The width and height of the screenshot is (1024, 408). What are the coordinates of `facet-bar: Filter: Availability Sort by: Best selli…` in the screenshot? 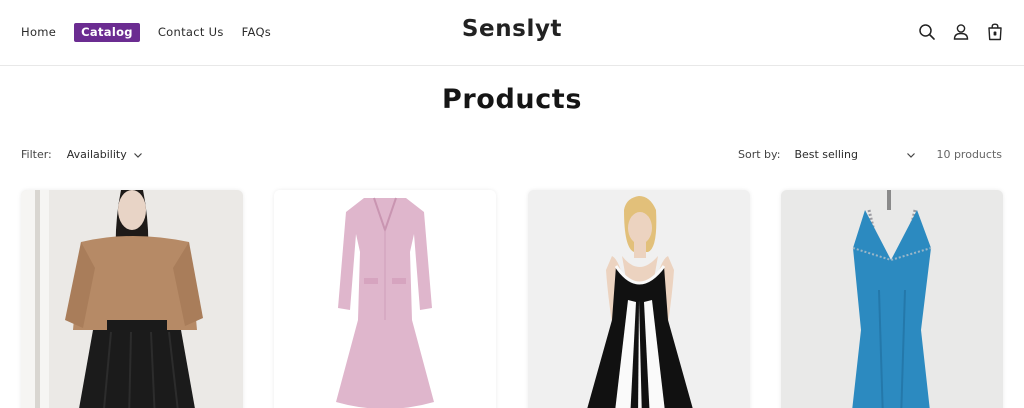 It's located at (511, 155).